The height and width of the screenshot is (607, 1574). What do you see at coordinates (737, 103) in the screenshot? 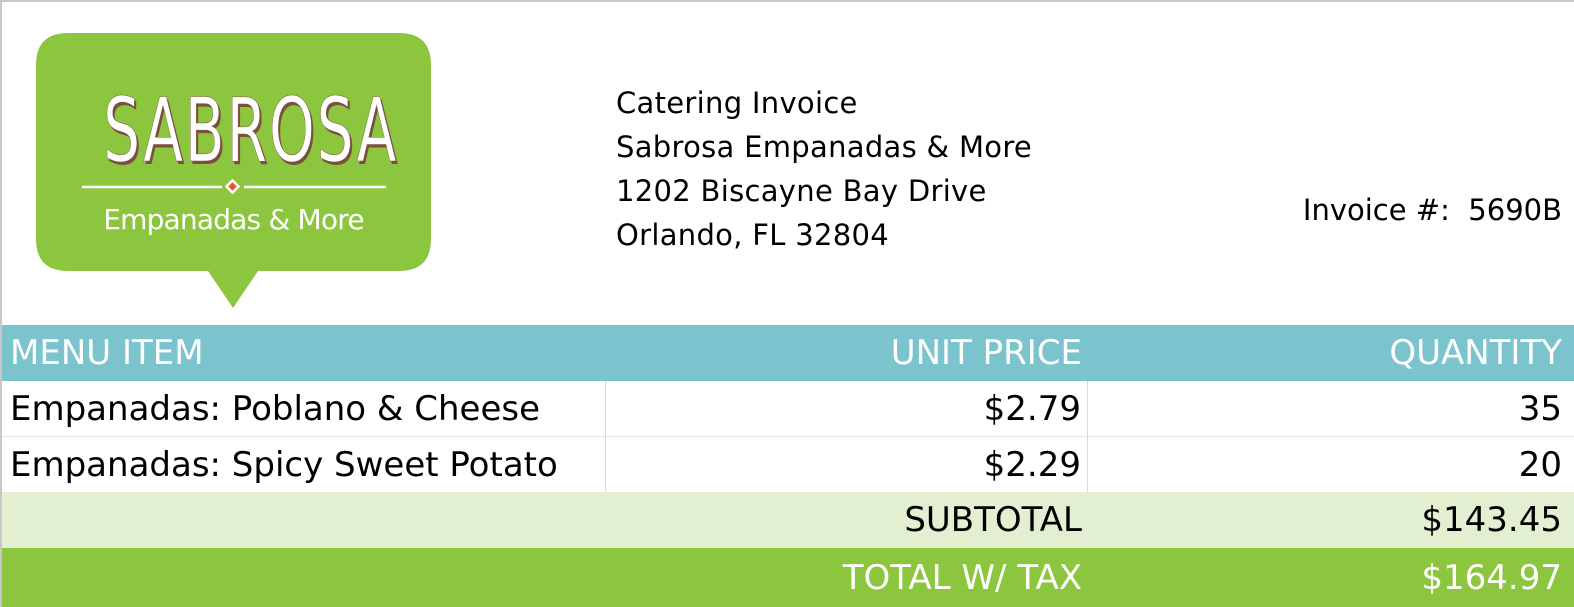
I see `document-title: Catering Invoice` at bounding box center [737, 103].